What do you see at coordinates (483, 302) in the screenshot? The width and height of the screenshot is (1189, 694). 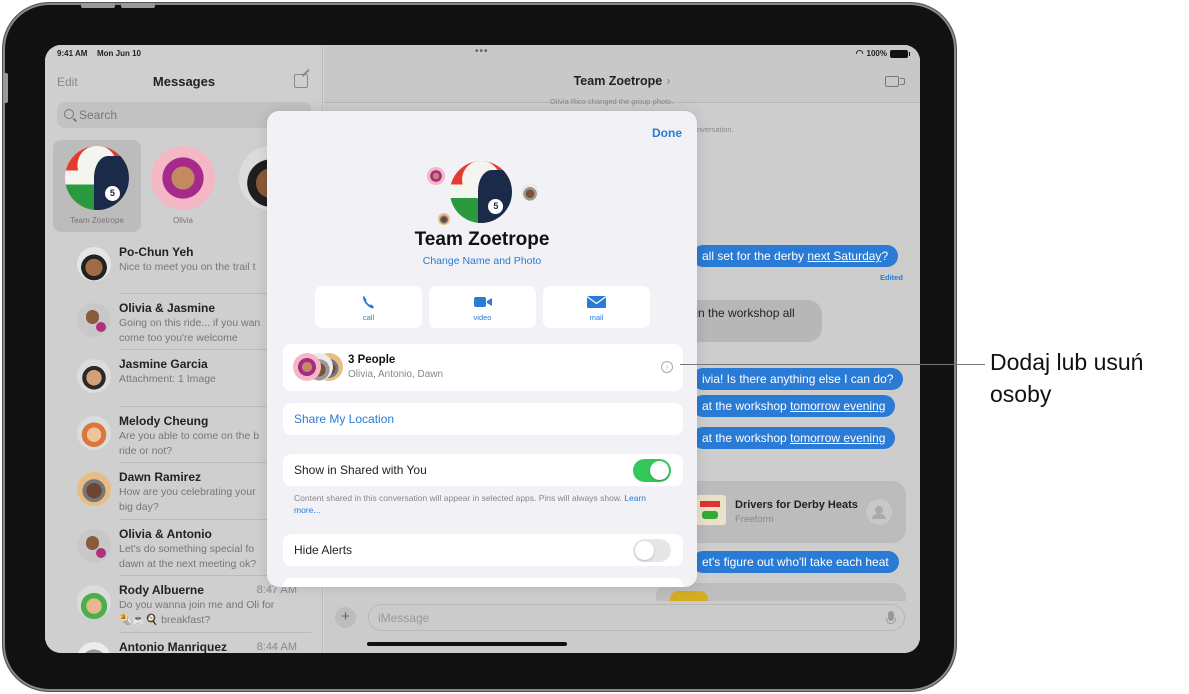 I see `video-camera-icon` at bounding box center [483, 302].